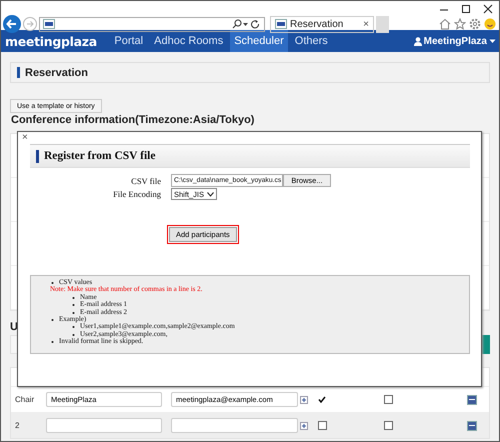 Image resolution: width=500 pixels, height=442 pixels. What do you see at coordinates (455, 41) in the screenshot?
I see `user-menu: MeetingPlaza` at bounding box center [455, 41].